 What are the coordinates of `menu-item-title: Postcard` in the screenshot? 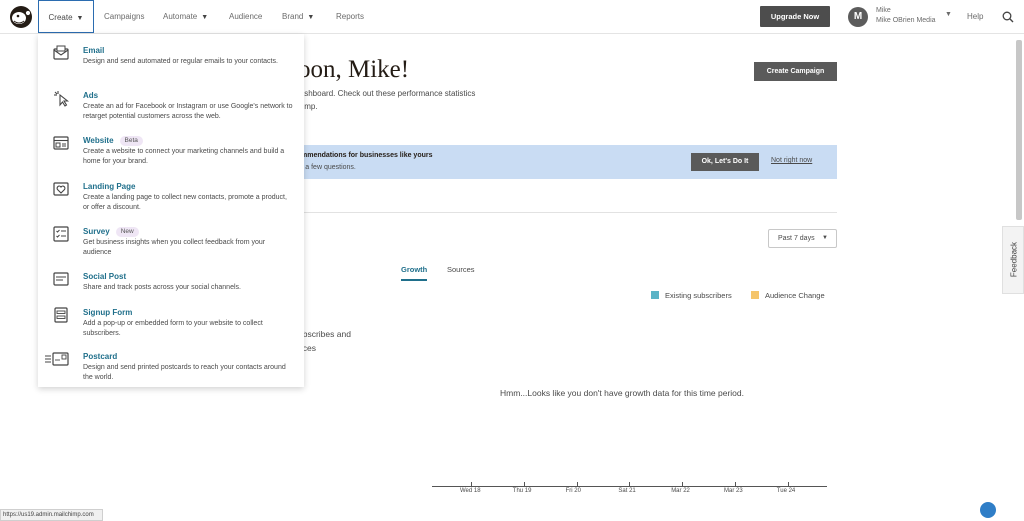 It's located at (100, 356).